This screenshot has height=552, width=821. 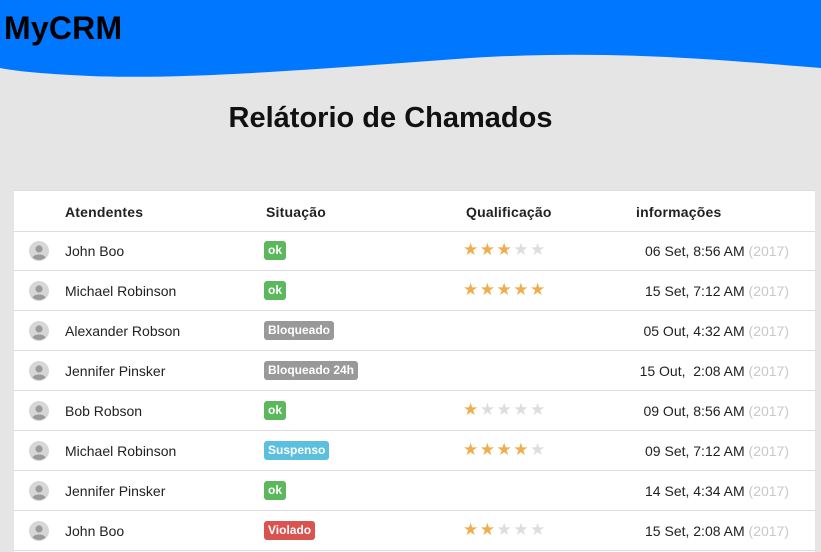 I want to click on ticket-datetime: 05 Out, 4:32 AM, so click(x=696, y=331).